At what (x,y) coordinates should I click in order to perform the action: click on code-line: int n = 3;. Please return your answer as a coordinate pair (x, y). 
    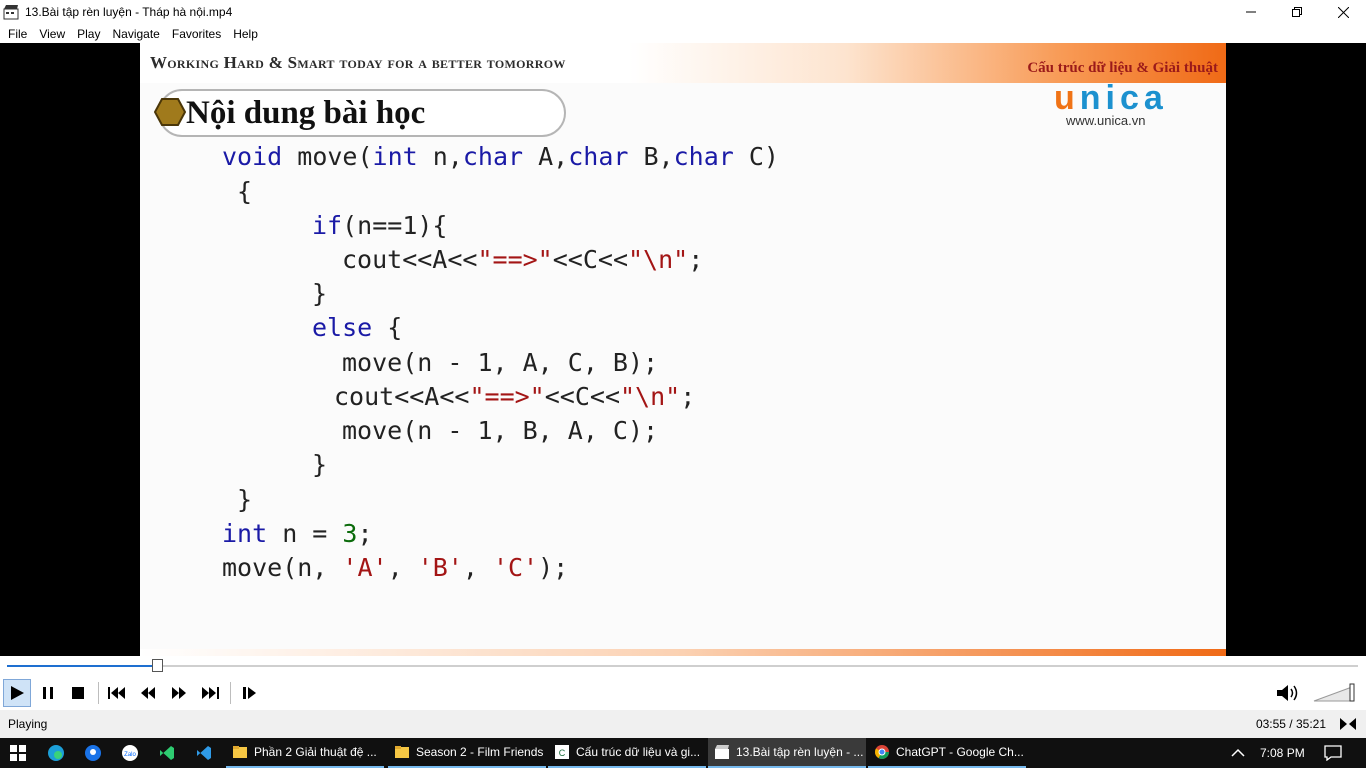
    Looking at the image, I should click on (297, 533).